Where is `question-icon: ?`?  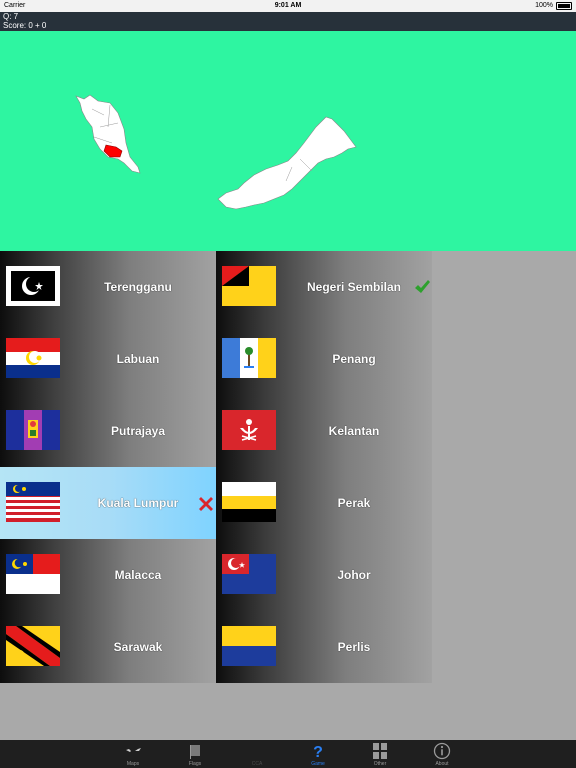
question-icon: ? is located at coordinates (318, 752).